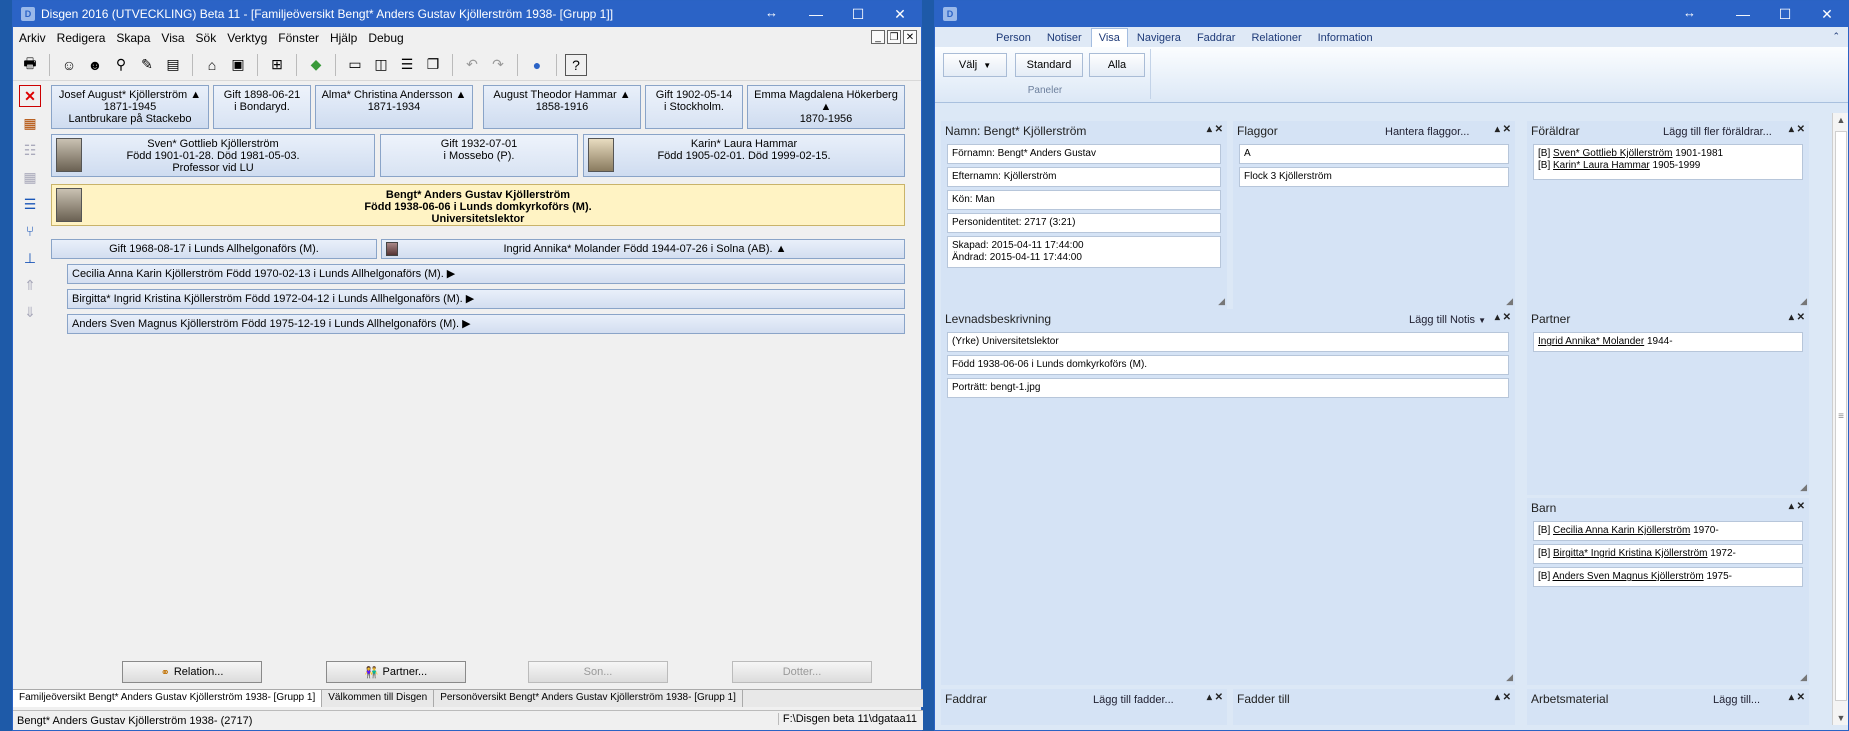  Describe the element at coordinates (878, 37) in the screenshot. I see `mdi-minimize-button: _` at that location.